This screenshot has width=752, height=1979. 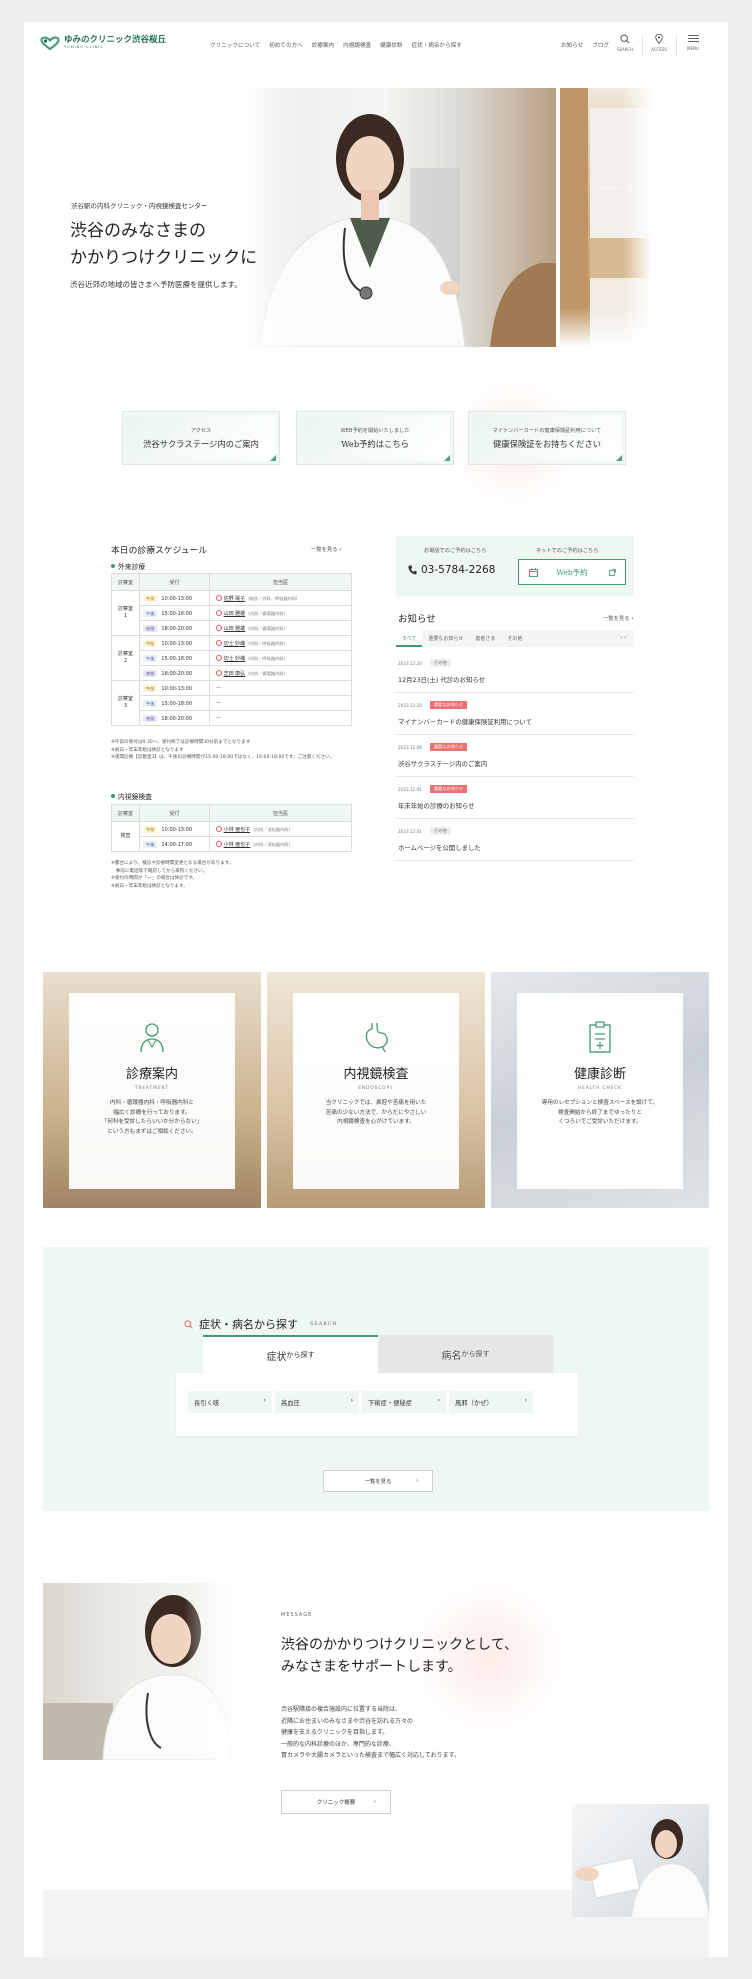 I want to click on nav-endoscopy: 内視鏡検査, so click(x=357, y=45).